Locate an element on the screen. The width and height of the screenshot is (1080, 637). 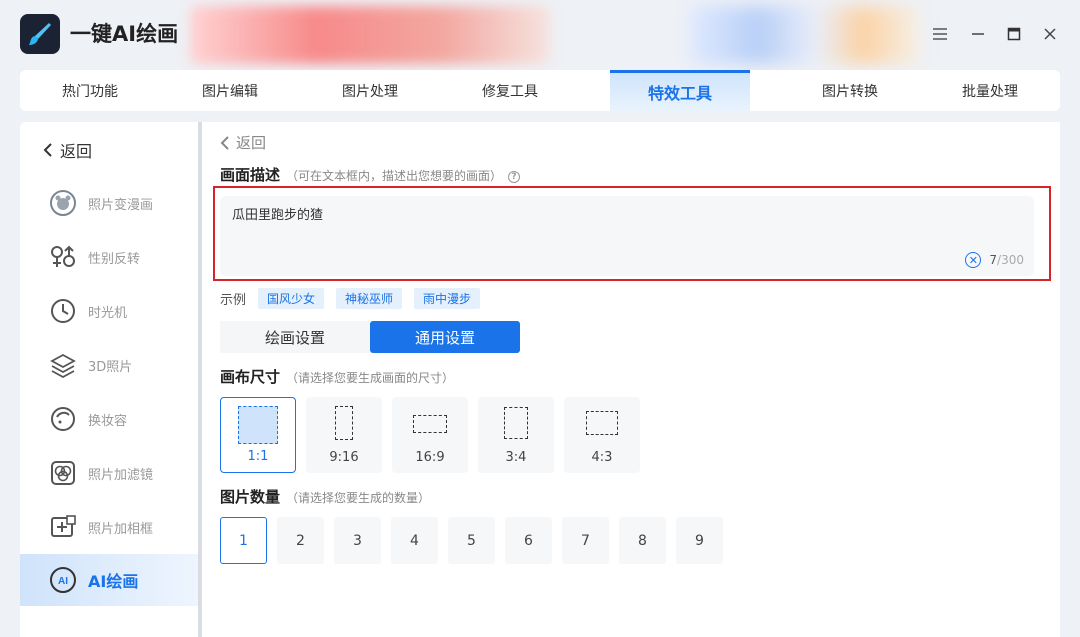
sidebar-item-time-machine: 时光机 is located at coordinates (109, 311).